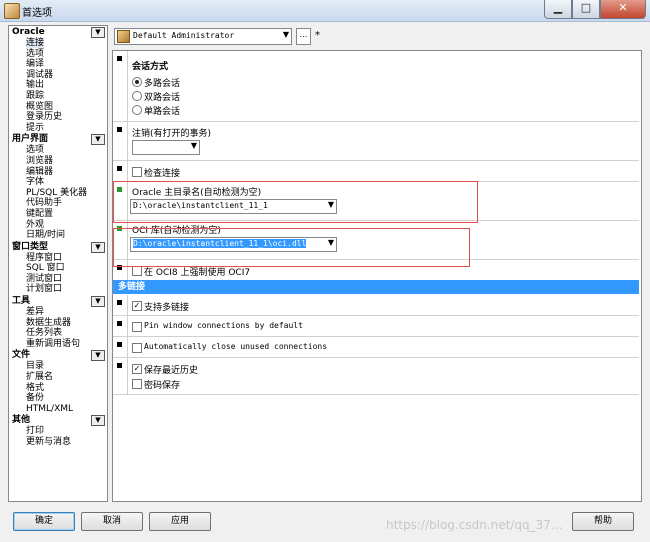 This screenshot has height=542, width=650. Describe the element at coordinates (44, 521) in the screenshot. I see `ok-button: 确定` at that location.